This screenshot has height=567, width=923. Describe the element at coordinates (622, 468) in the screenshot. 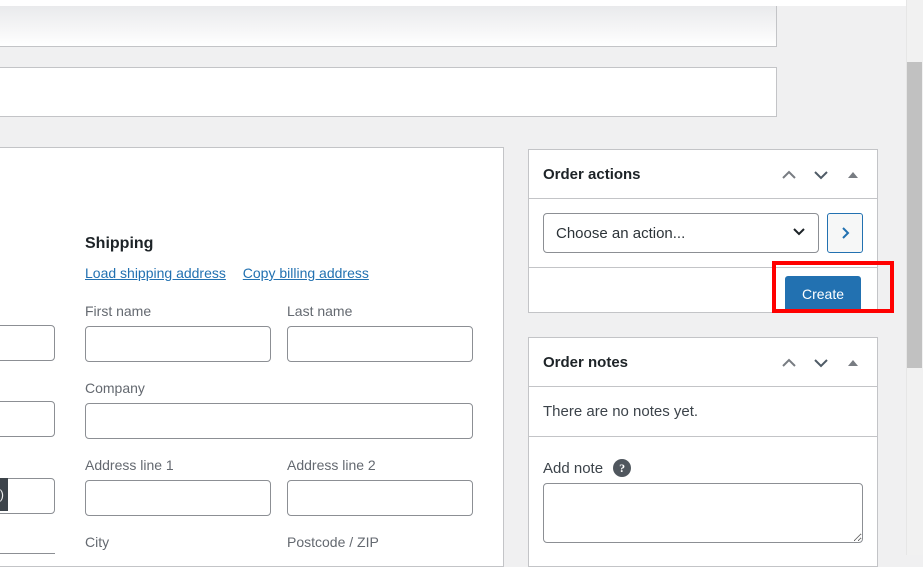

I see `help-icon: ?` at that location.